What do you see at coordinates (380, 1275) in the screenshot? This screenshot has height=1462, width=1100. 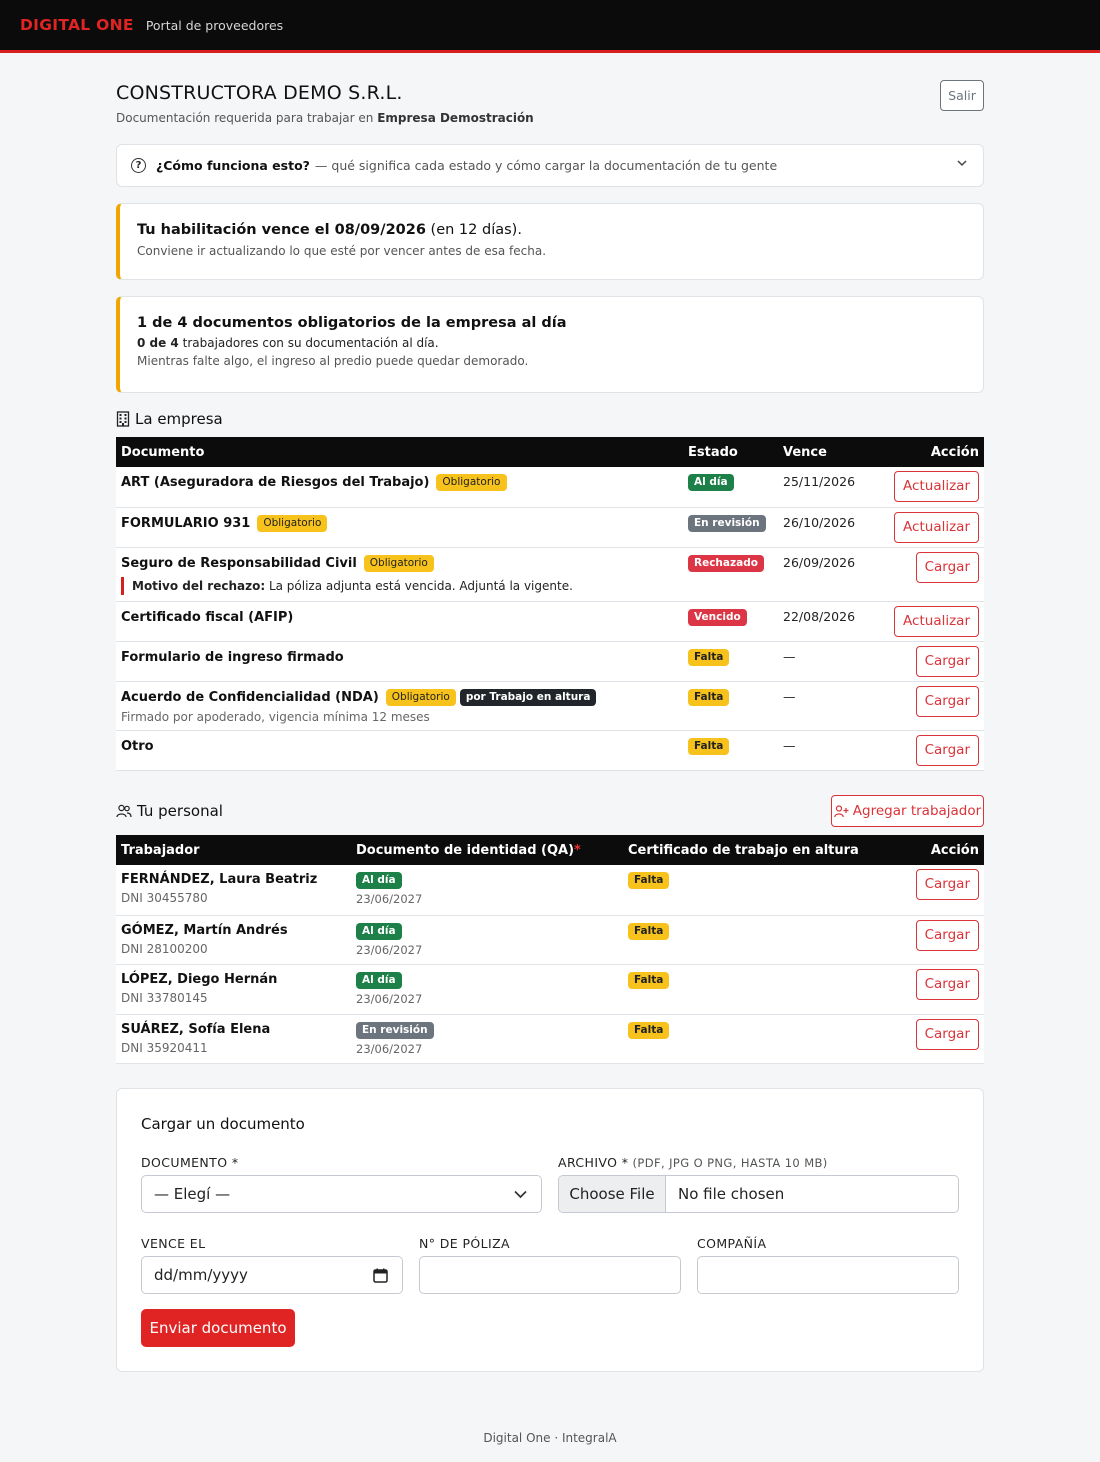 I see `calendar-icon` at bounding box center [380, 1275].